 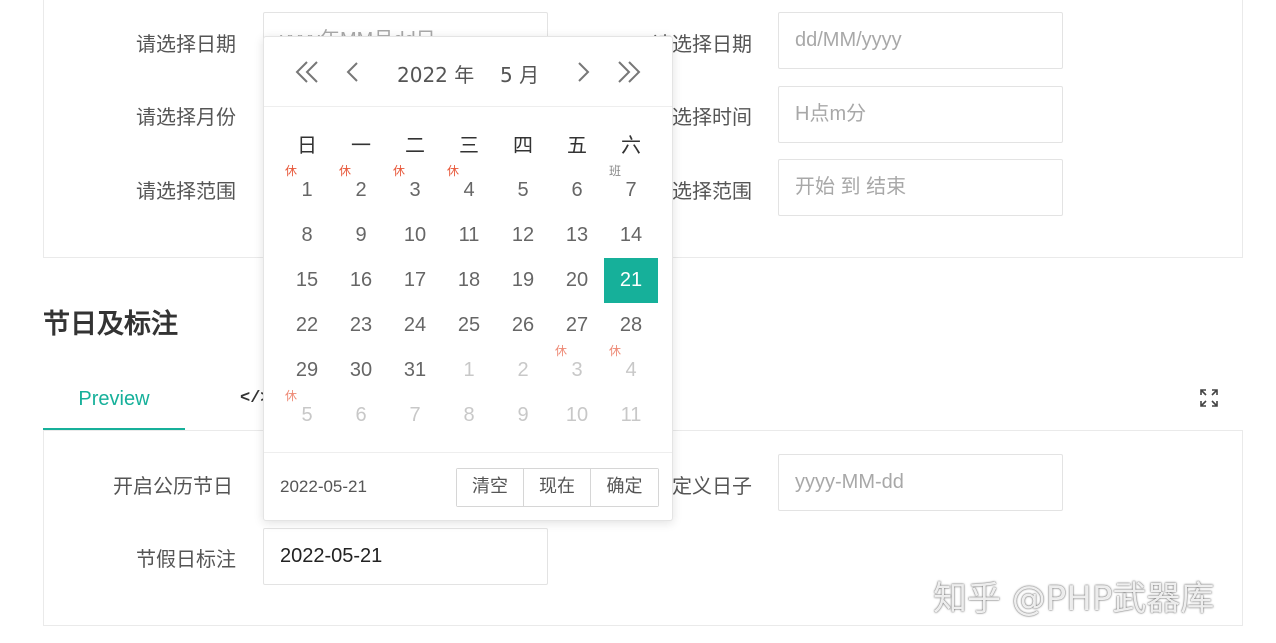 What do you see at coordinates (615, 171) in the screenshot?
I see `workday-mark: 班` at bounding box center [615, 171].